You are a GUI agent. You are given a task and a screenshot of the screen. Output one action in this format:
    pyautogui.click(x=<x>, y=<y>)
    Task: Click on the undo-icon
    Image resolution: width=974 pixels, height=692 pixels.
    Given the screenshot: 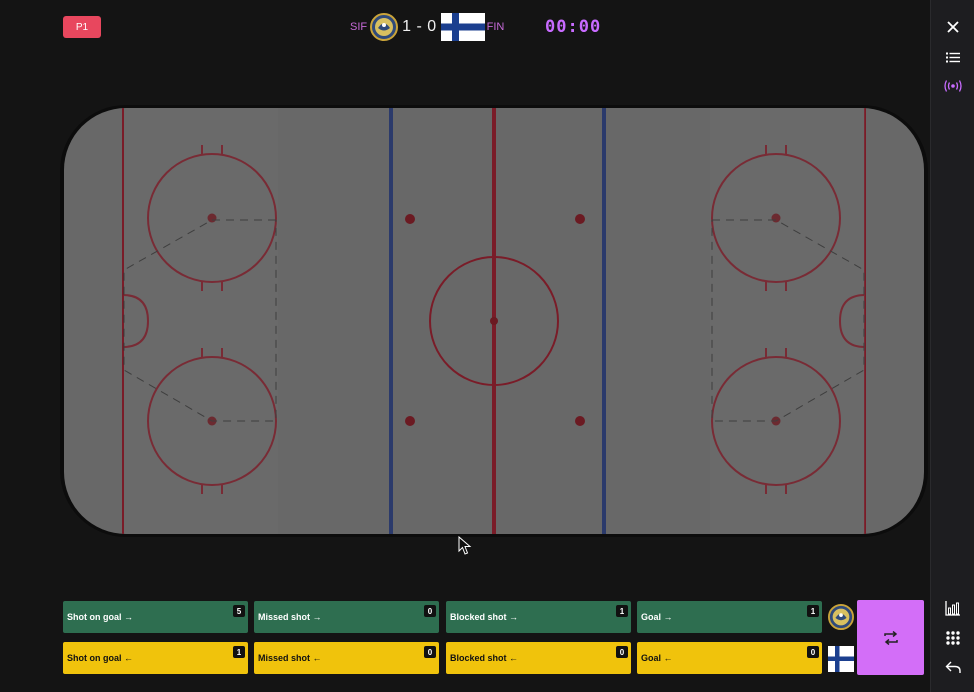 What is the action you would take?
    pyautogui.click(x=953, y=667)
    